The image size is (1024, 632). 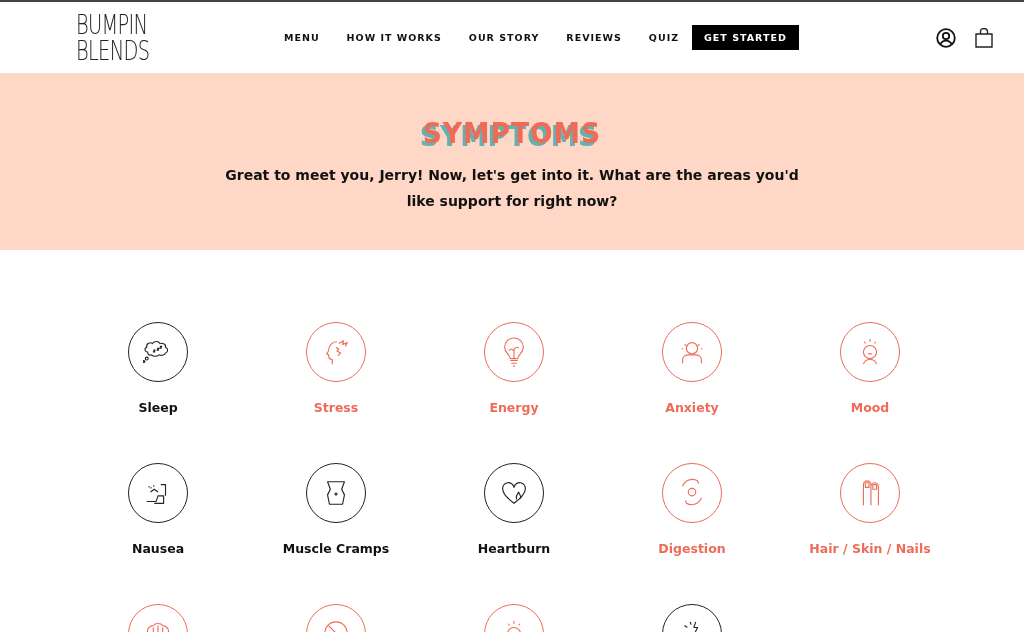 What do you see at coordinates (158, 548) in the screenshot?
I see `symptom-label: Nausea` at bounding box center [158, 548].